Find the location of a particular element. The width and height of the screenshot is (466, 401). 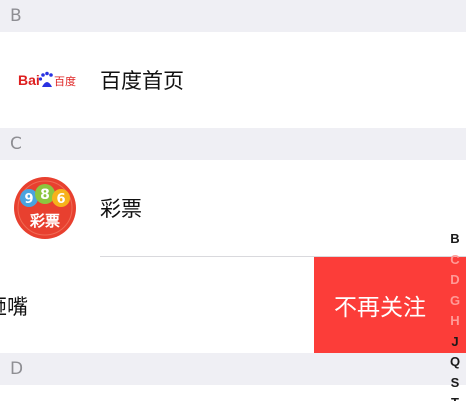

baidu-logo-icon: Bai 百度 is located at coordinates (48, 80).